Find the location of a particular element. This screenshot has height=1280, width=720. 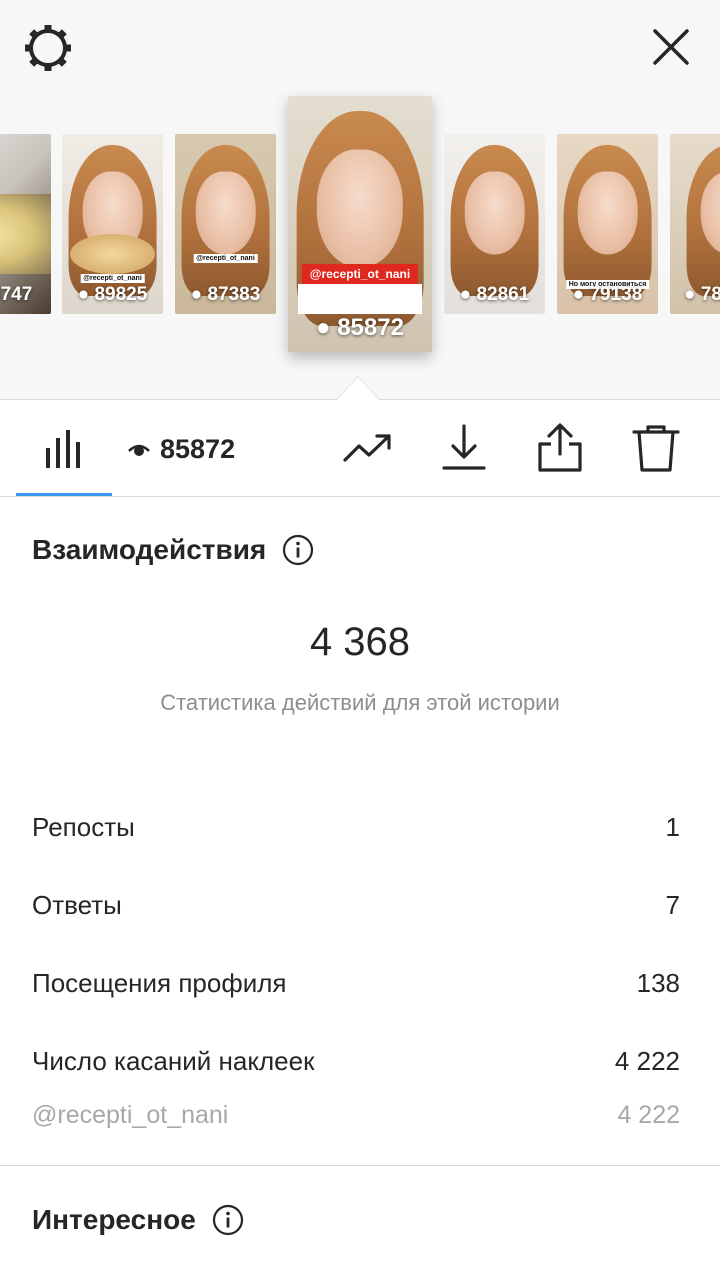

story-thumbnail: 0747 is located at coordinates (25, 224).